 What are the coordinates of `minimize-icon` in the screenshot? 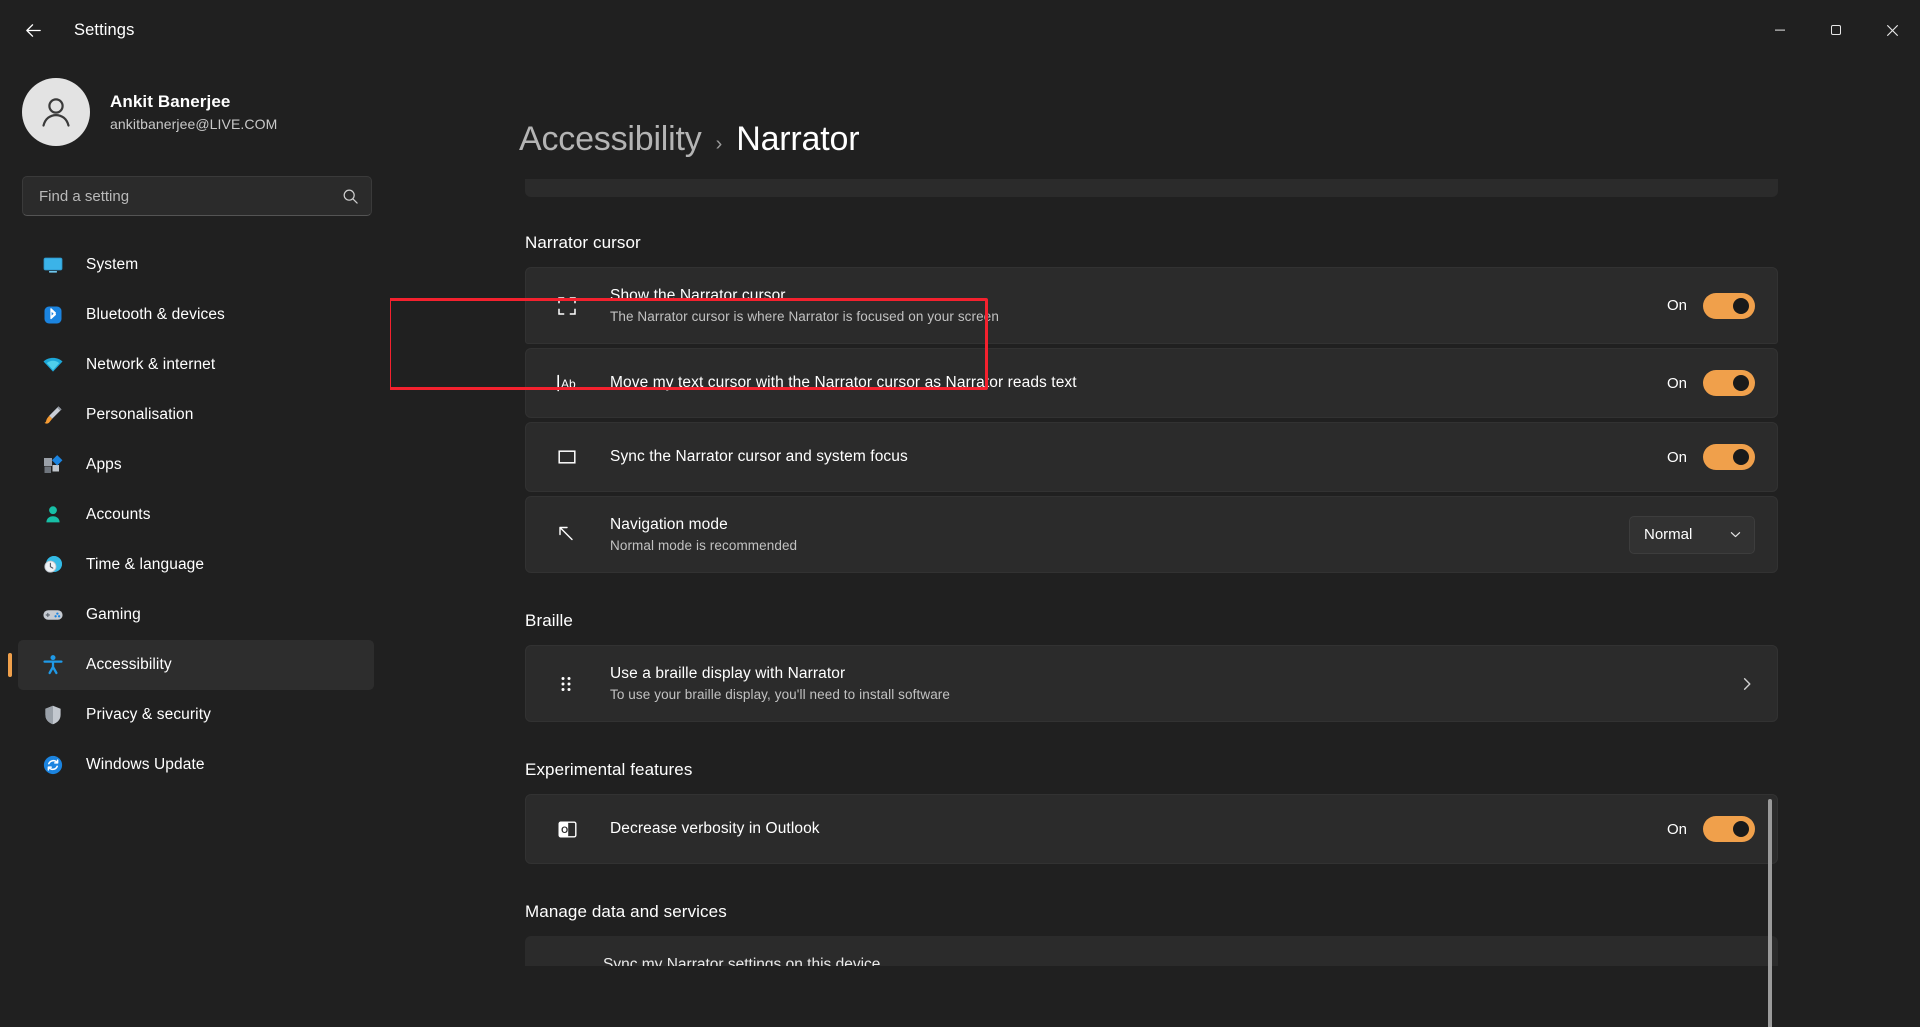 It's located at (1780, 30).